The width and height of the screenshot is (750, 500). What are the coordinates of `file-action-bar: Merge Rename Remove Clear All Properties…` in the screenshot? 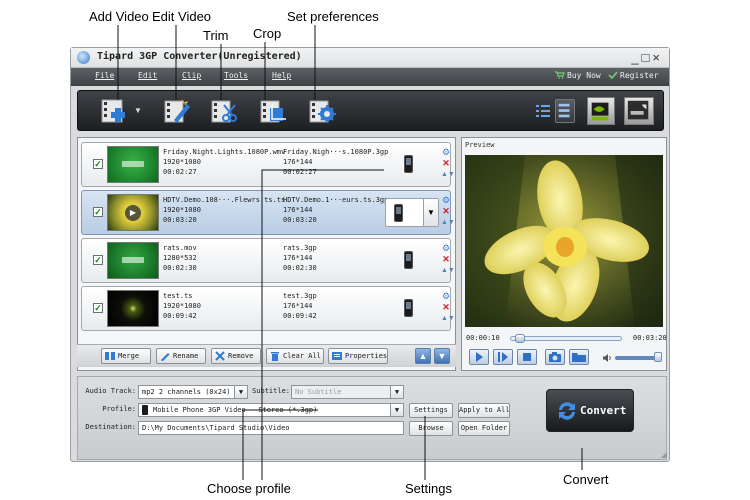 It's located at (266, 355).